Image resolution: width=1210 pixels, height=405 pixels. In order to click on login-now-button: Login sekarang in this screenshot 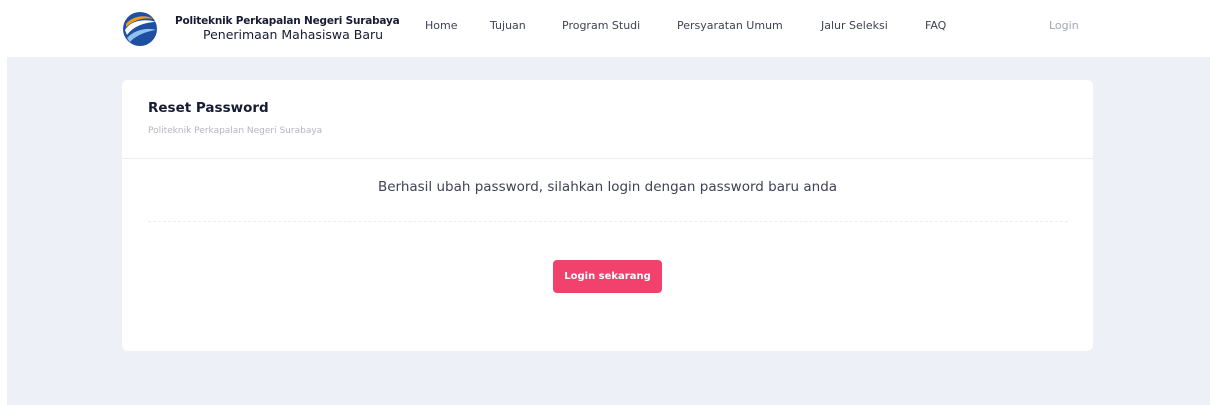, I will do `click(607, 276)`.